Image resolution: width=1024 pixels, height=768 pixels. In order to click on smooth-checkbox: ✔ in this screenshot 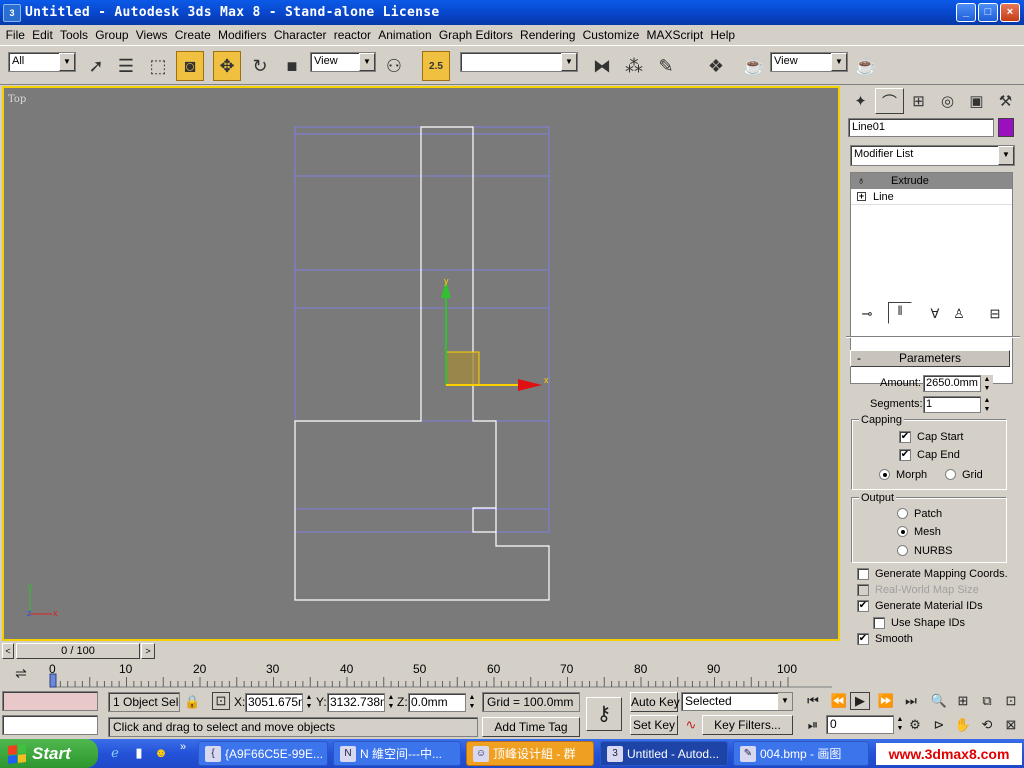, I will do `click(863, 639)`.